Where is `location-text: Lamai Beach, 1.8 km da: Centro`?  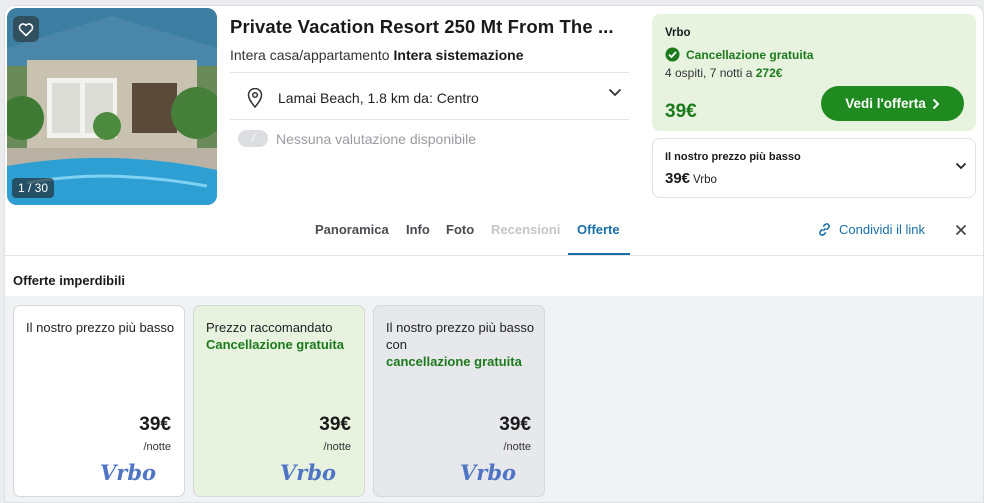
location-text: Lamai Beach, 1.8 km da: Centro is located at coordinates (378, 98).